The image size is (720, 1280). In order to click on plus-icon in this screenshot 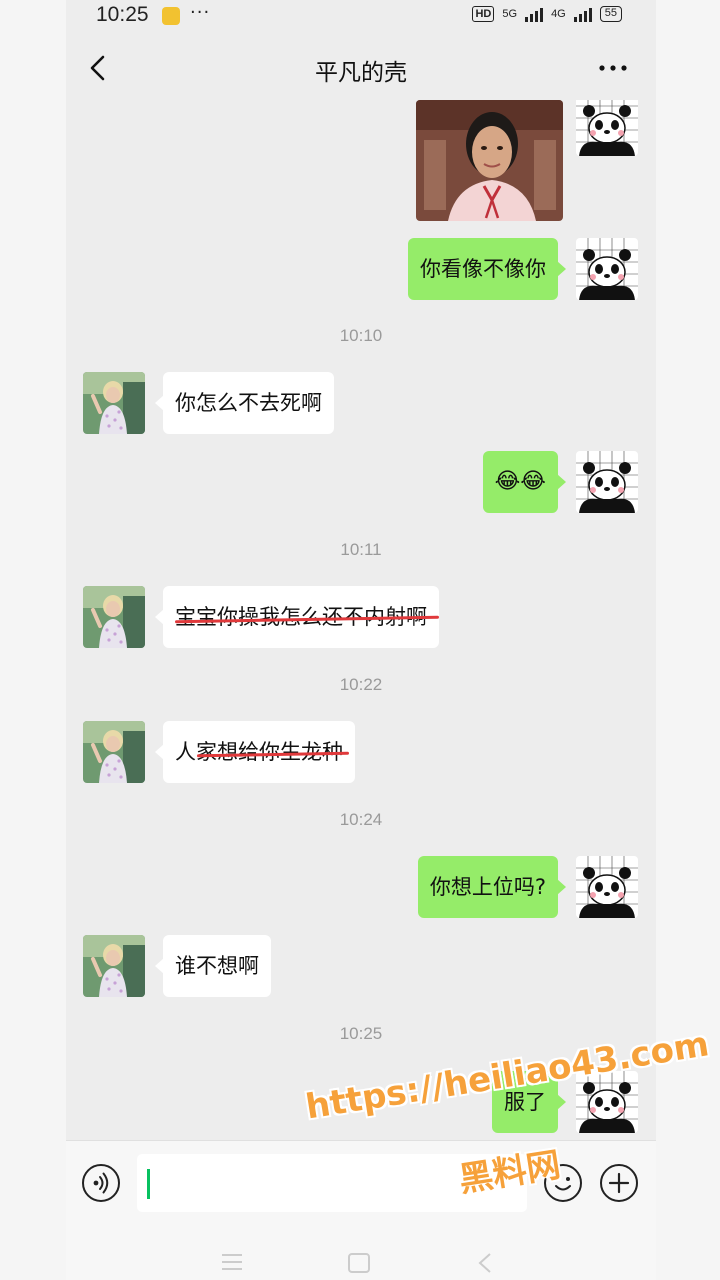, I will do `click(619, 1183)`.